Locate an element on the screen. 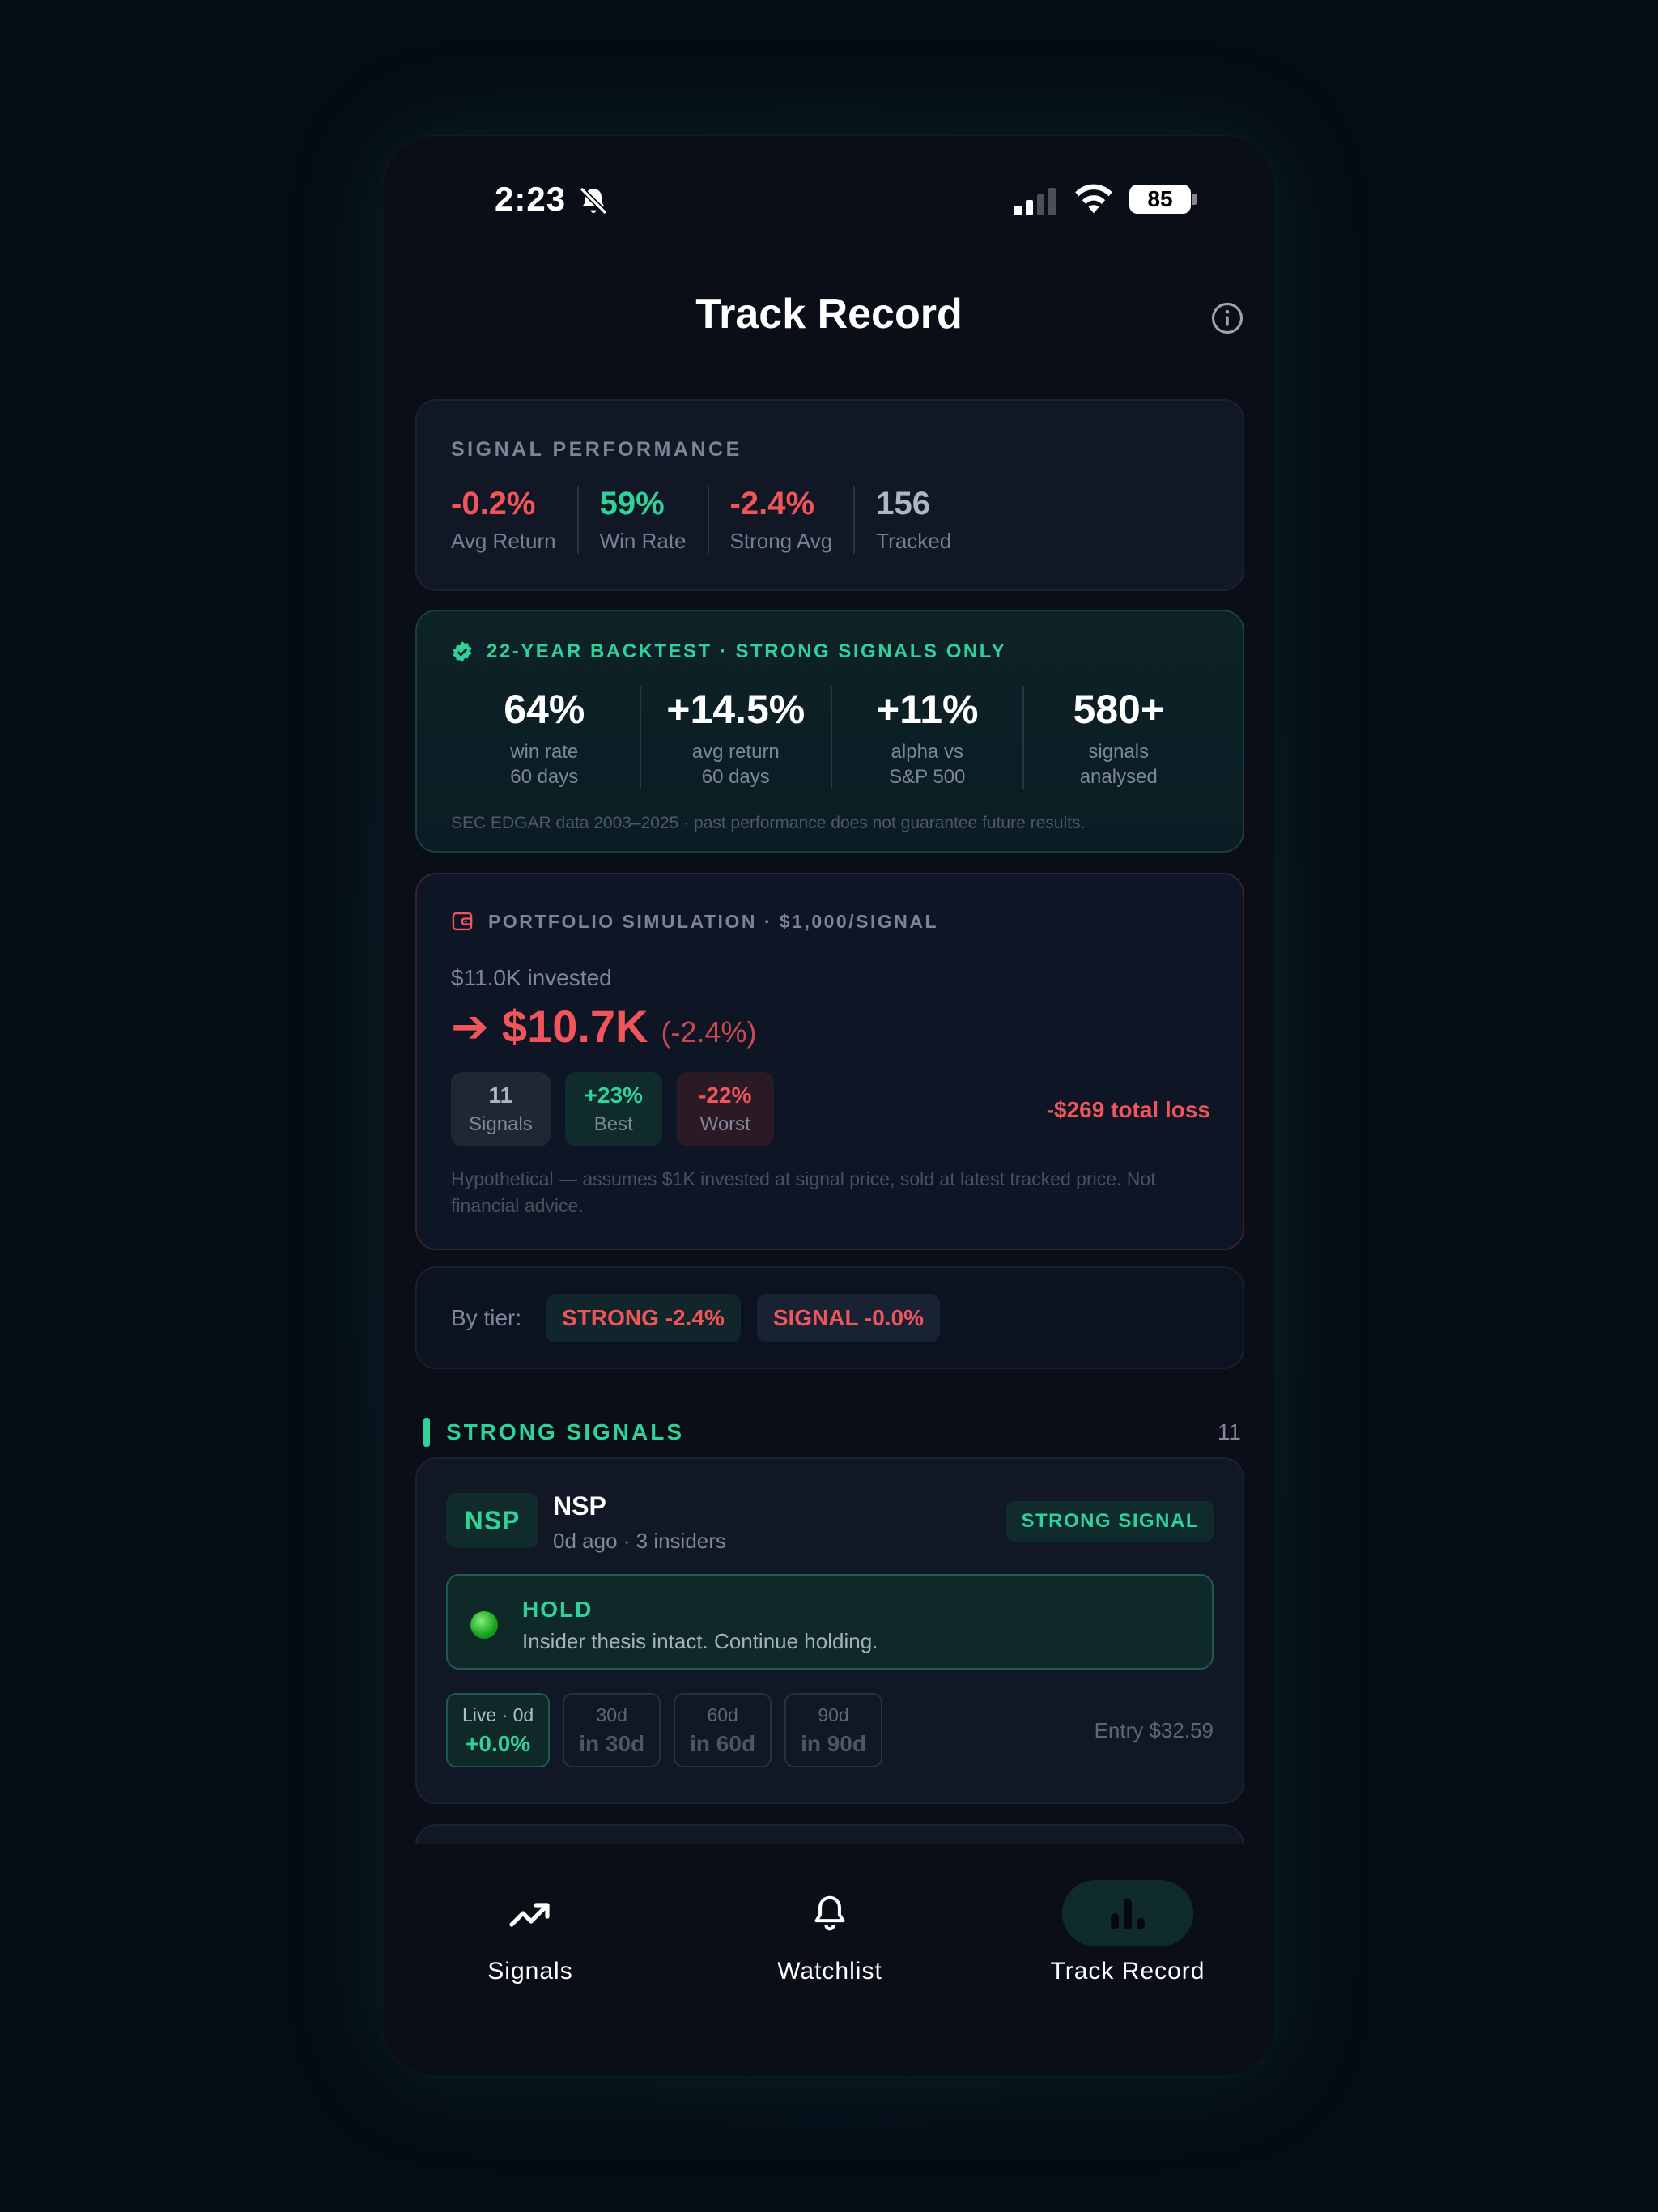 The width and height of the screenshot is (1658, 2212). green-status-dot-icon is located at coordinates (484, 1625).